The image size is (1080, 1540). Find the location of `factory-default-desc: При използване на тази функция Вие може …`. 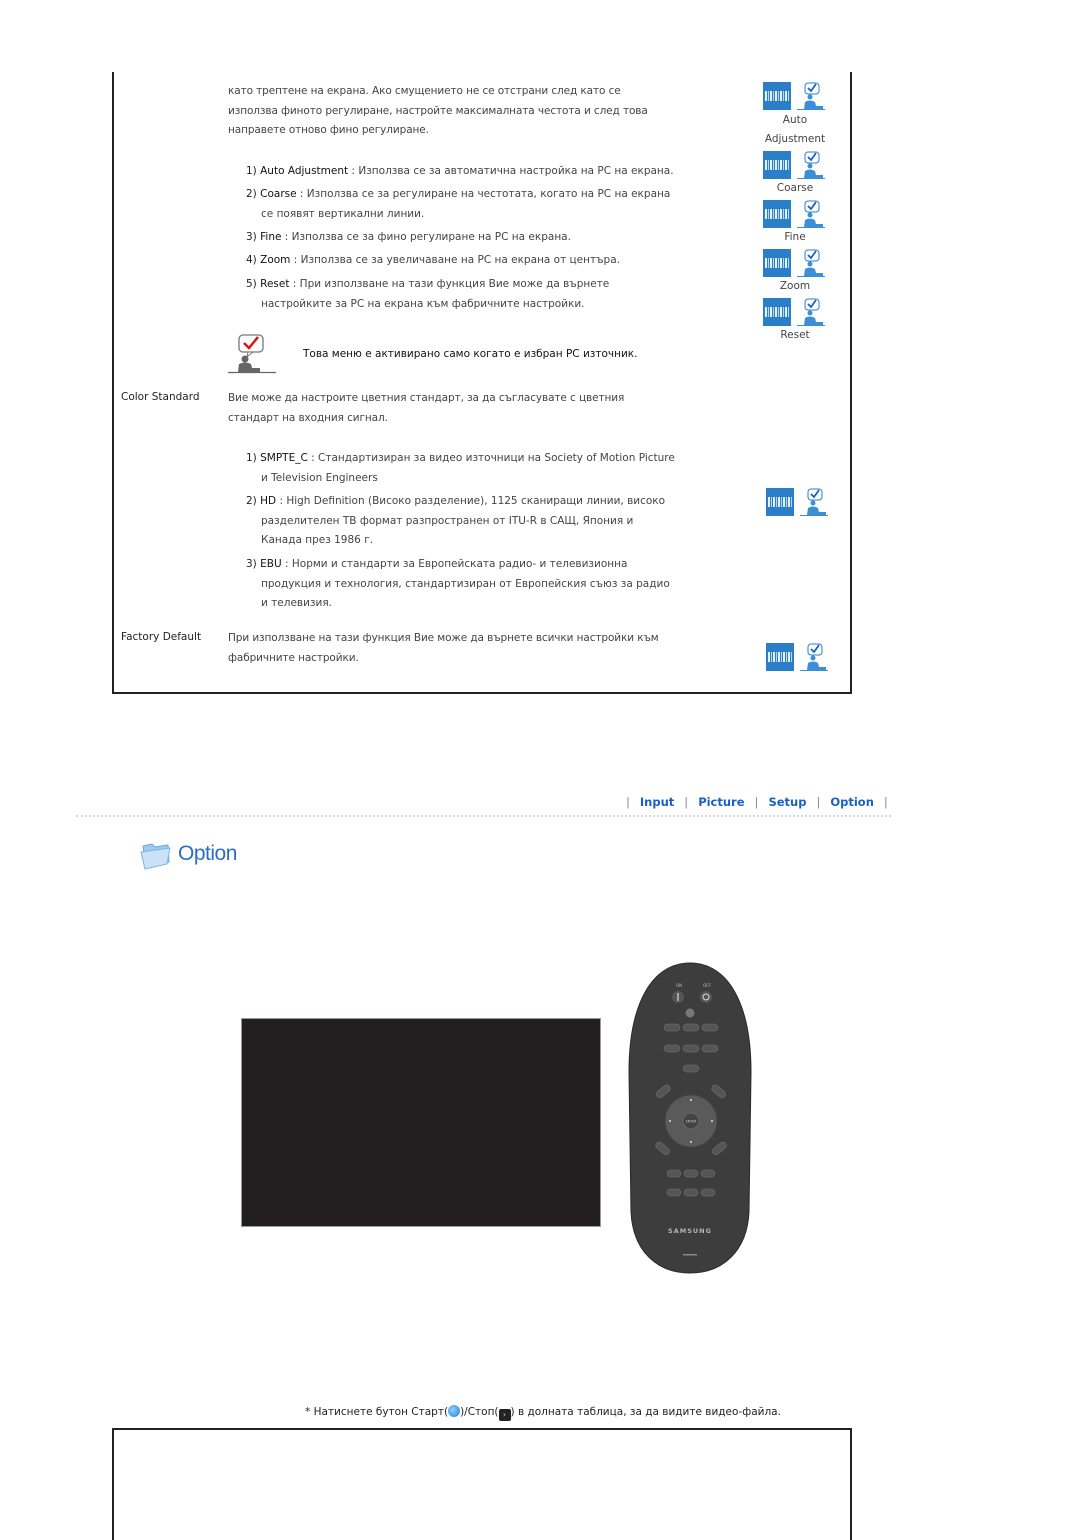

factory-default-desc: При използване на тази функция Вие може … is located at coordinates (443, 648).